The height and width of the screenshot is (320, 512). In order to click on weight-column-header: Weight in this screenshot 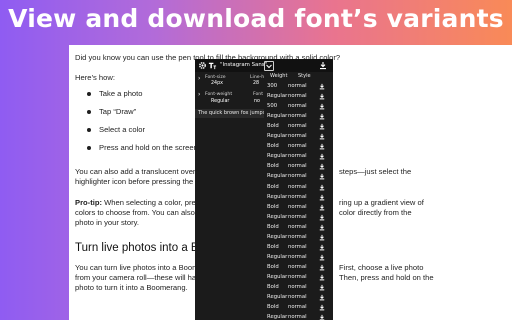, I will do `click(279, 76)`.